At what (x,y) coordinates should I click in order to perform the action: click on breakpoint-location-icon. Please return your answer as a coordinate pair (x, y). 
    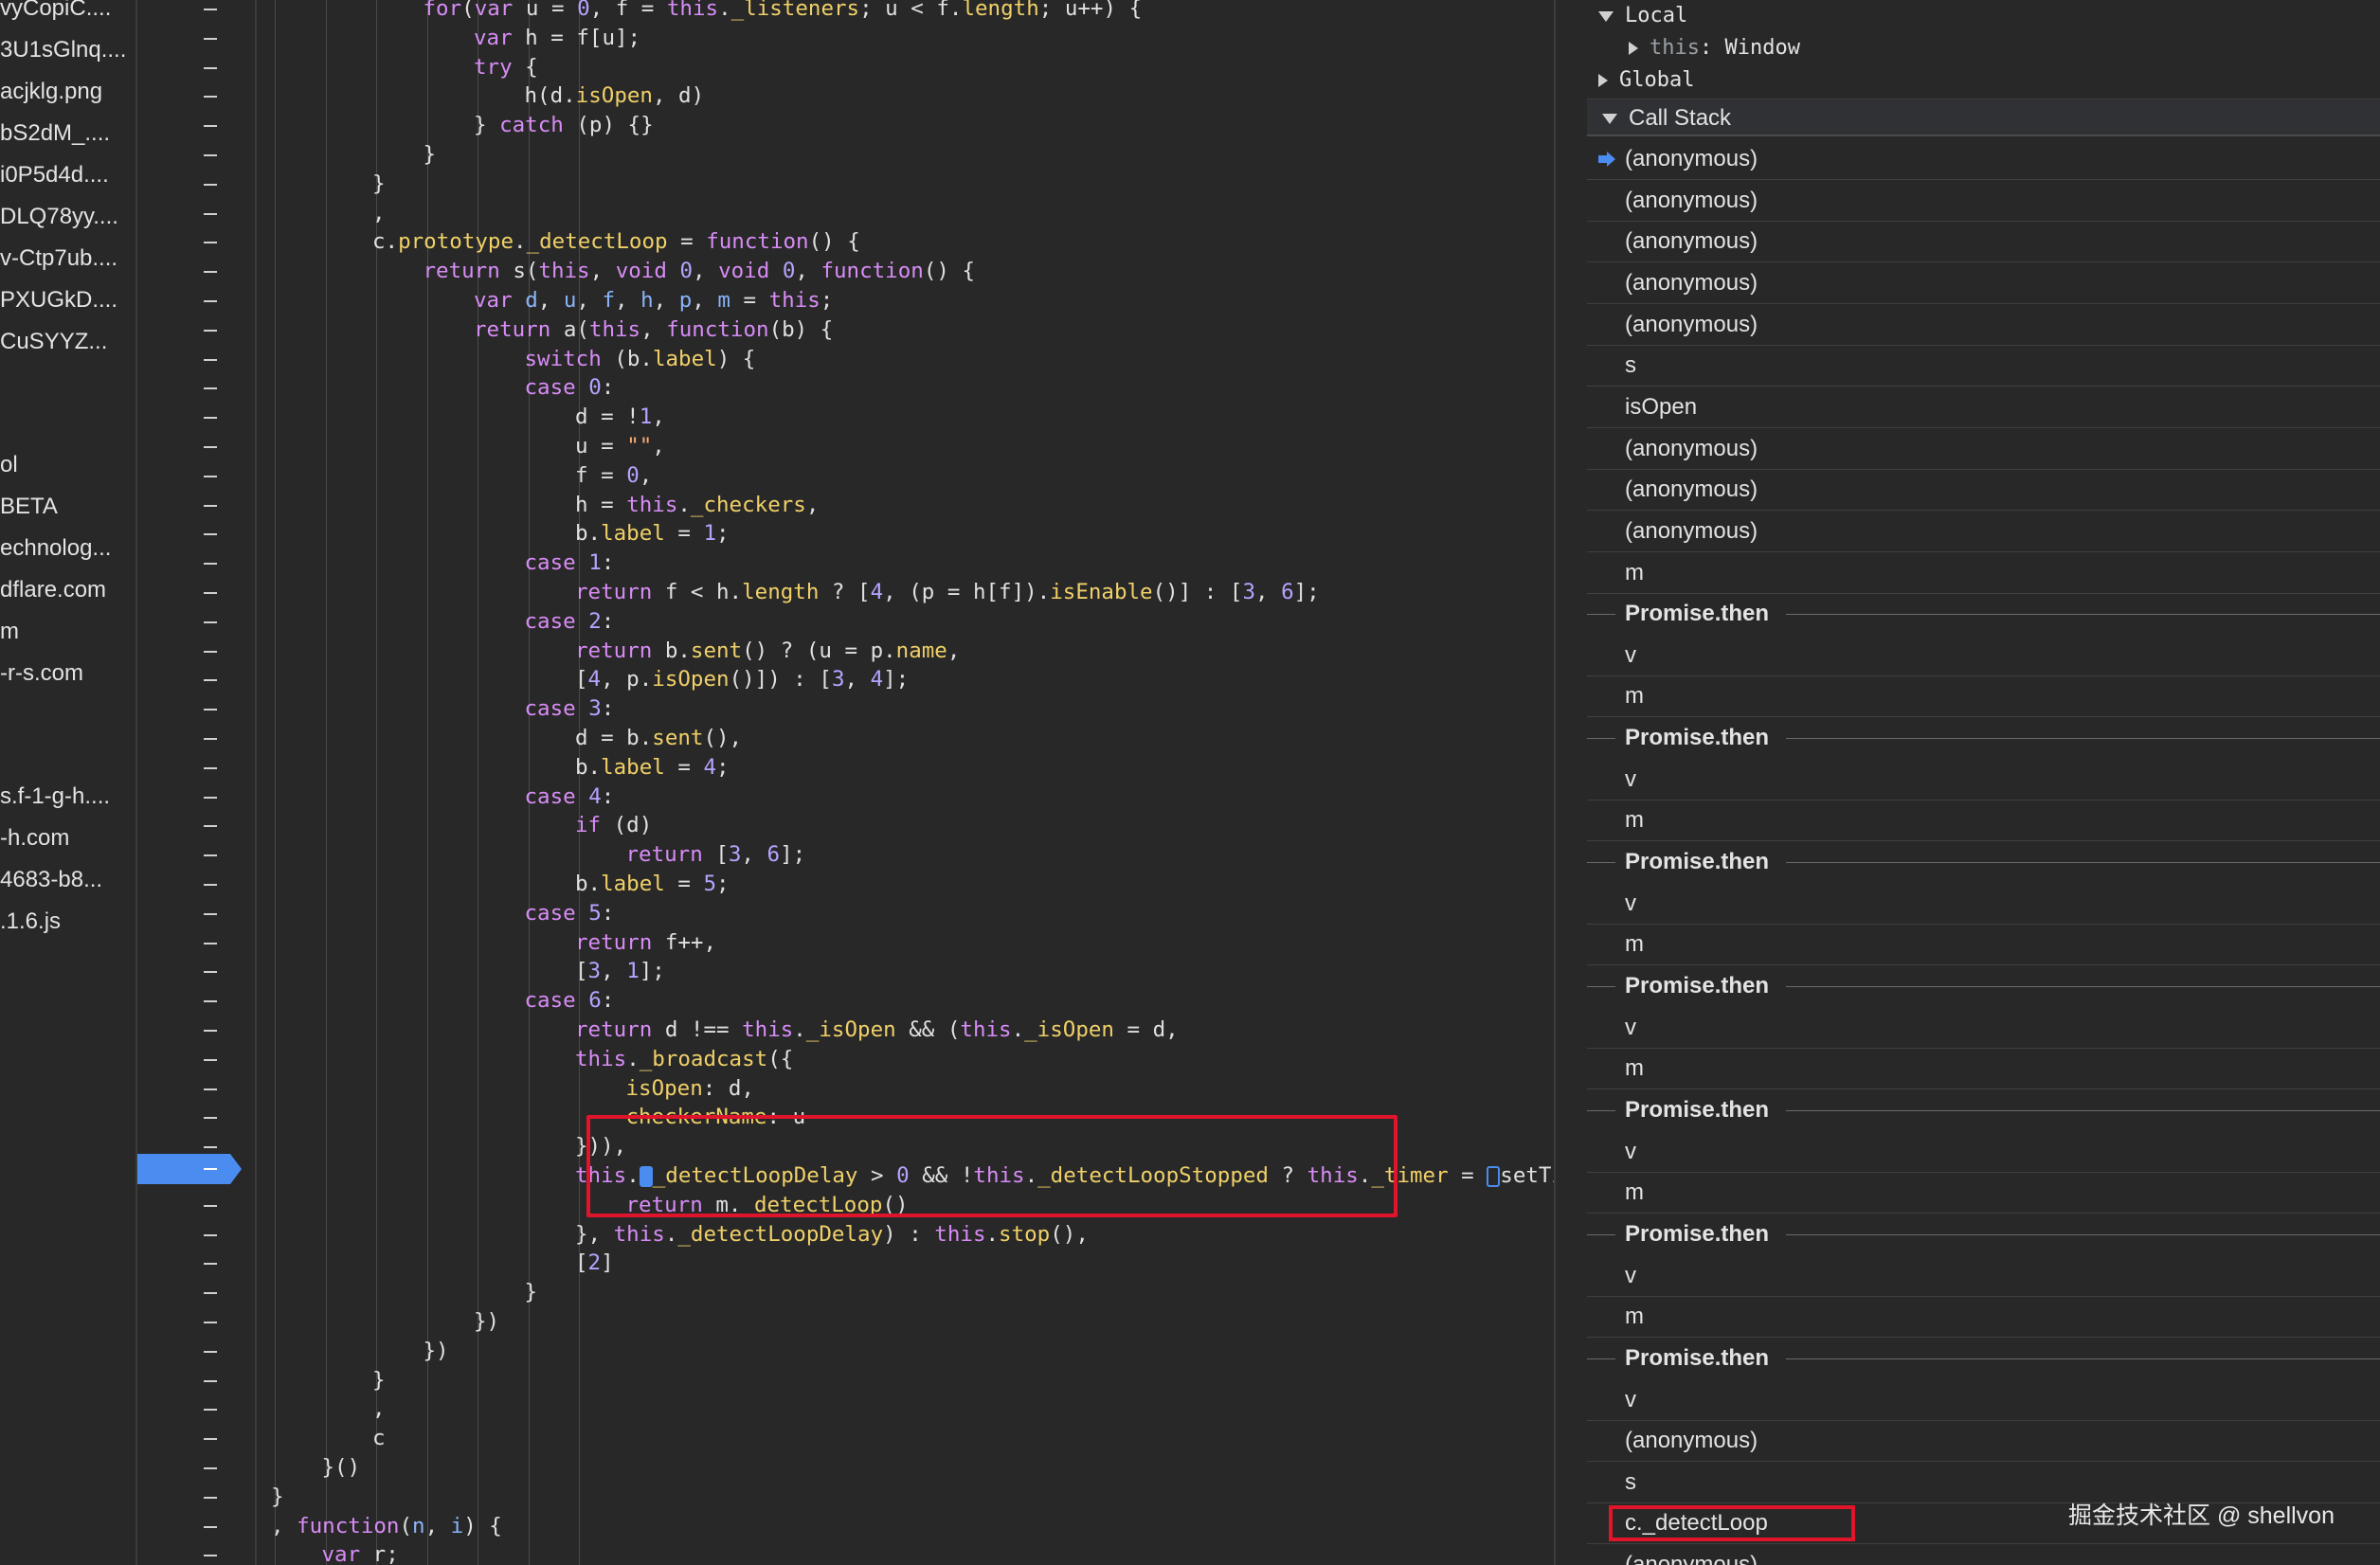
    Looking at the image, I should click on (1494, 1176).